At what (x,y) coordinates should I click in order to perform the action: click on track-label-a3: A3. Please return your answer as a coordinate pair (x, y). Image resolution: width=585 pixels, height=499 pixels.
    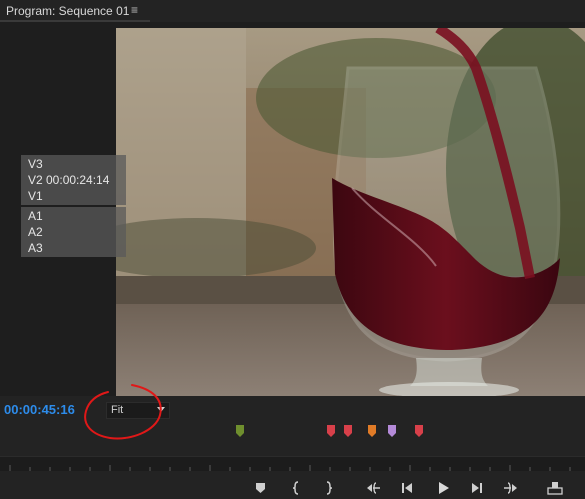
    Looking at the image, I should click on (35, 248).